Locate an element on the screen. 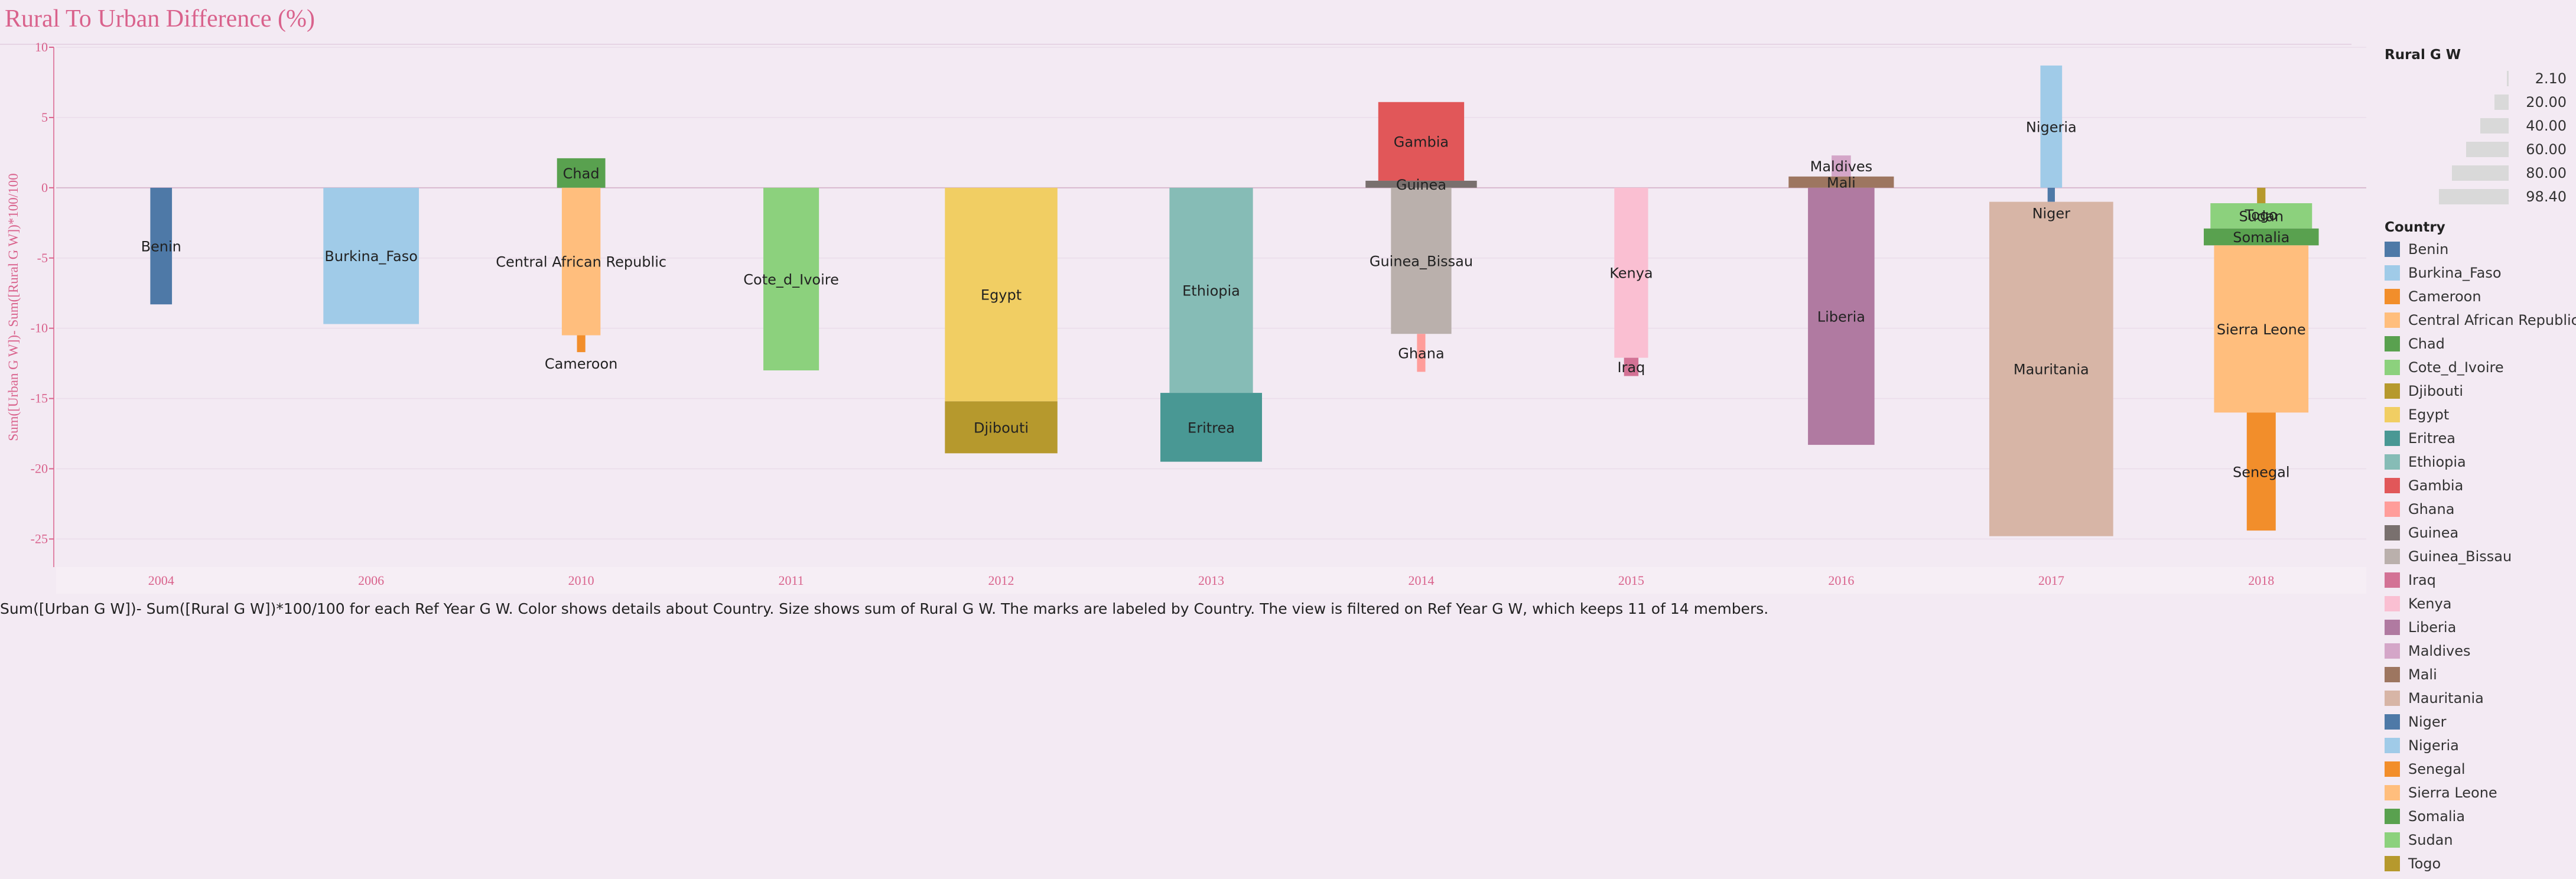 This screenshot has width=2576, height=879. x-tick-label: 2016 is located at coordinates (1841, 580).